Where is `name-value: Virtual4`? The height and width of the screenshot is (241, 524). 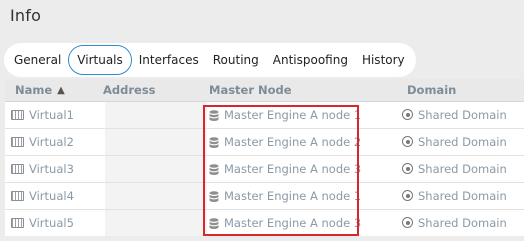
name-value: Virtual4 is located at coordinates (51, 196).